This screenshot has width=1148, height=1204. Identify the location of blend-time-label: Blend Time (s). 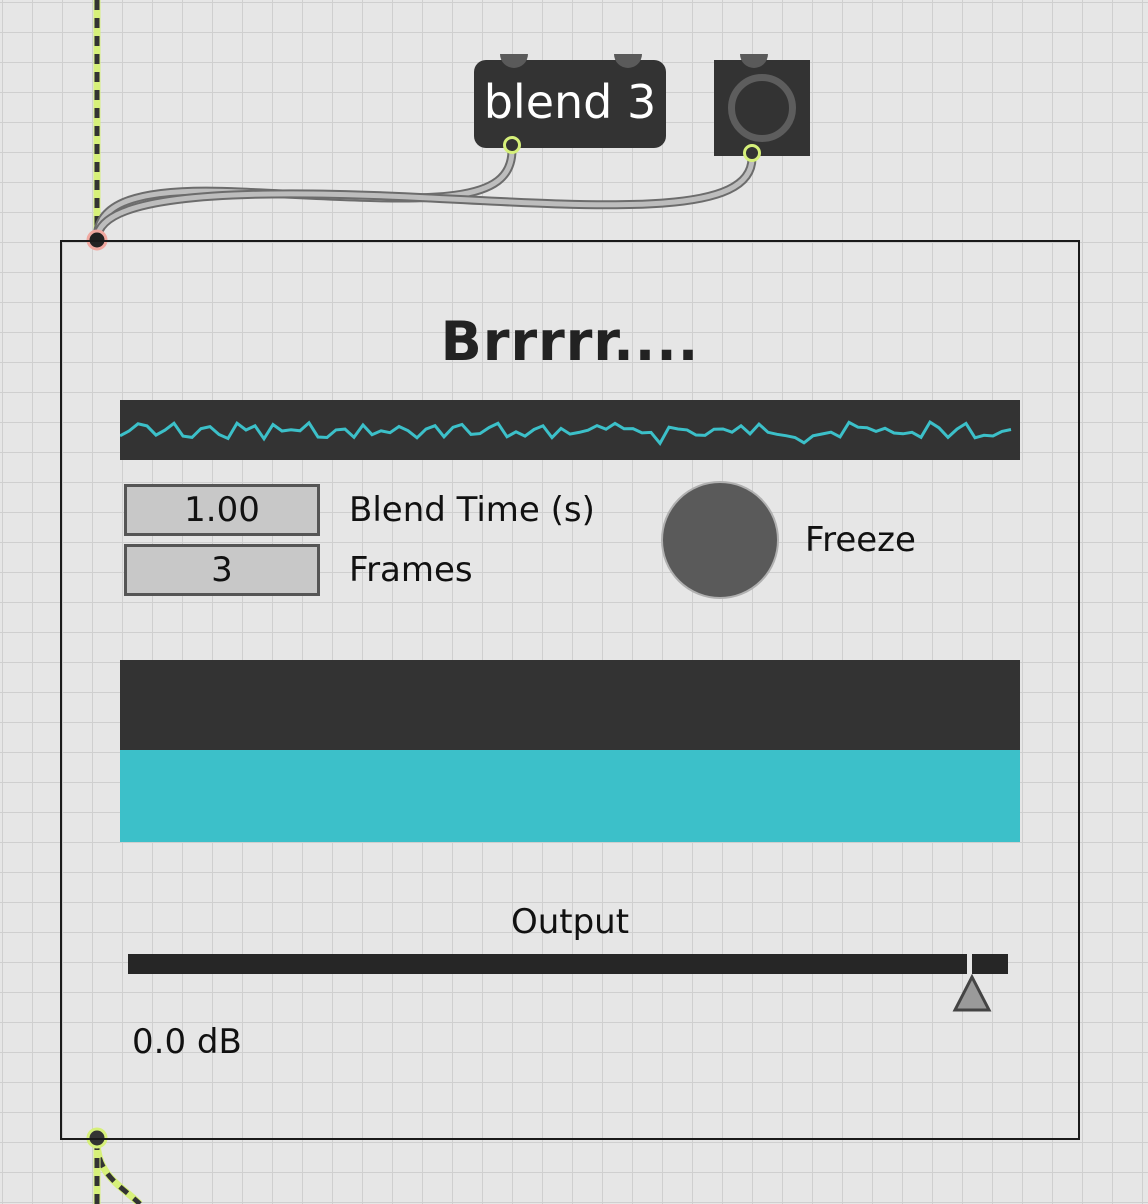
(472, 510).